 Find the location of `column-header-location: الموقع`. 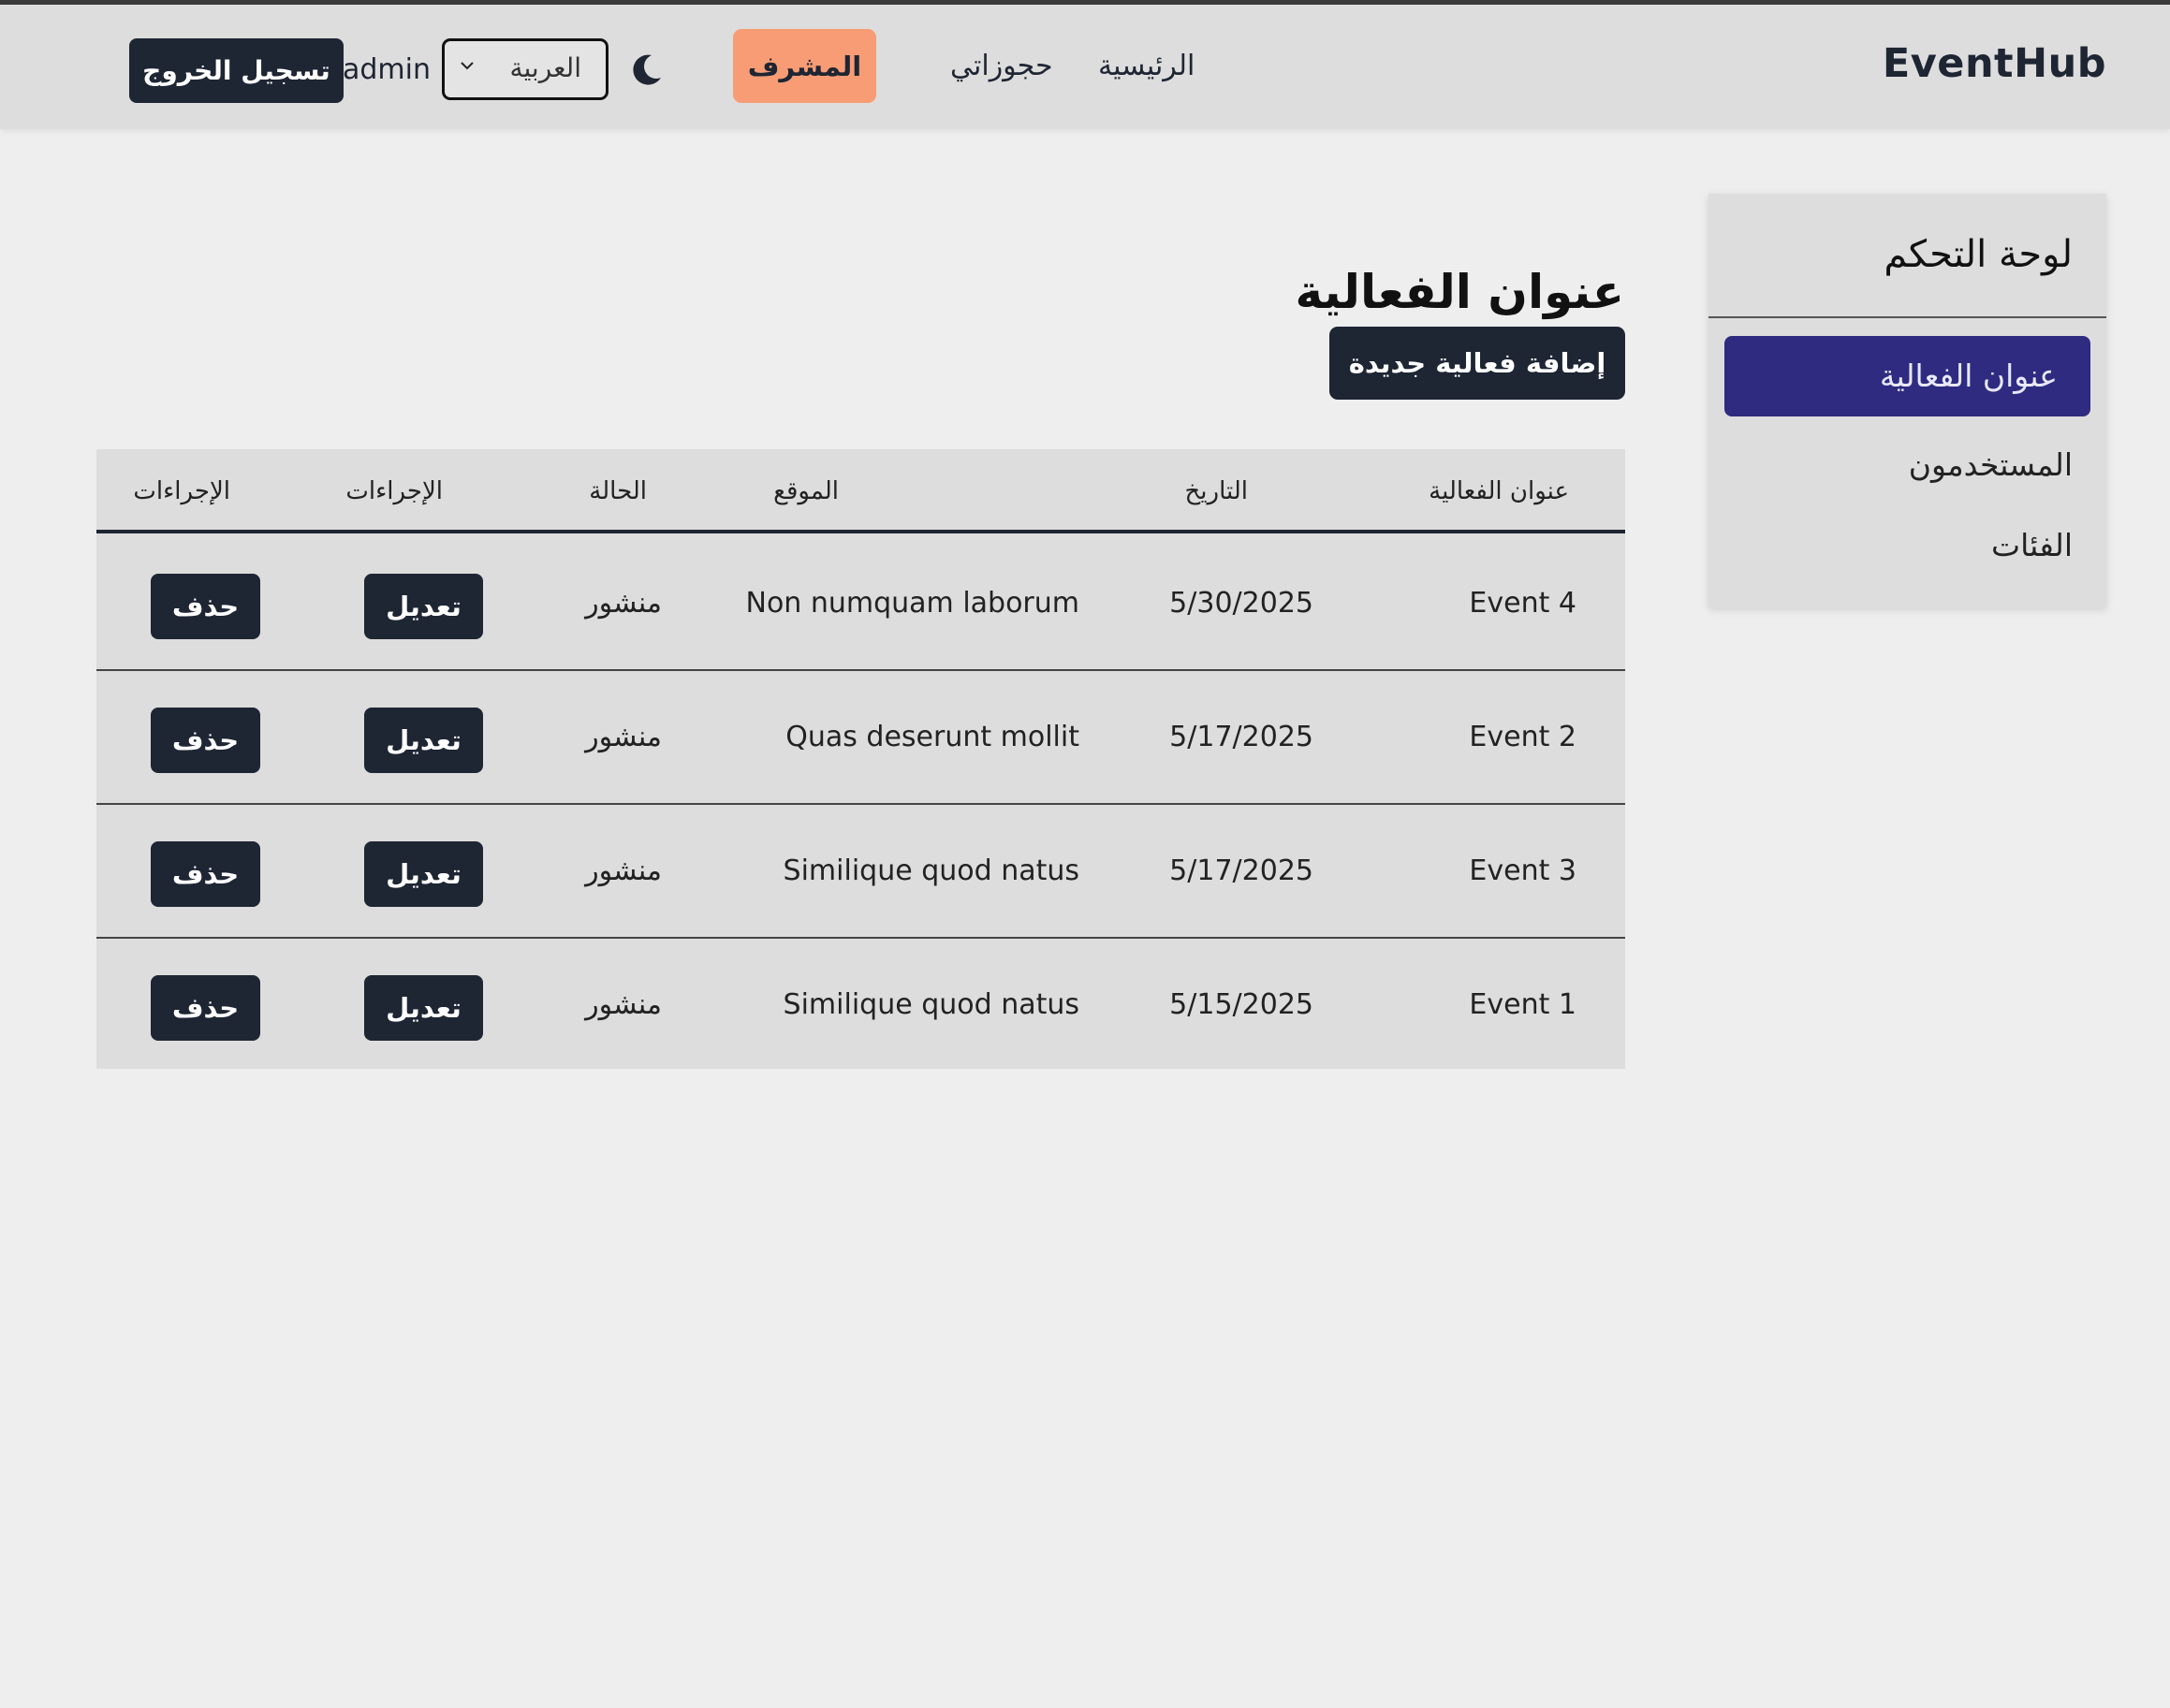

column-header-location: الموقع is located at coordinates (806, 491).